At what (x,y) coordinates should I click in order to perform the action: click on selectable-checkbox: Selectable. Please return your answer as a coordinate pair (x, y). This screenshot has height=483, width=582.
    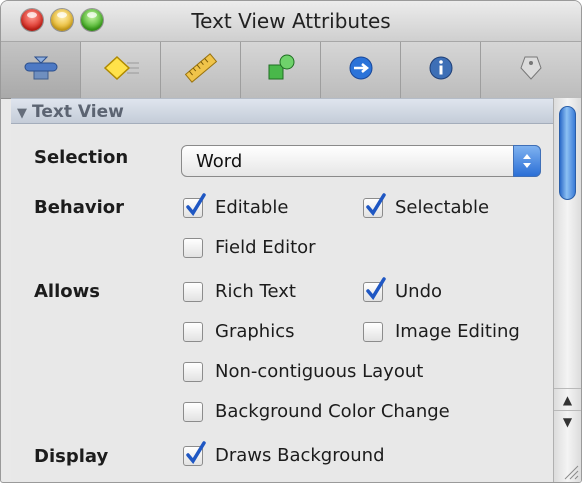
    Looking at the image, I should click on (426, 205).